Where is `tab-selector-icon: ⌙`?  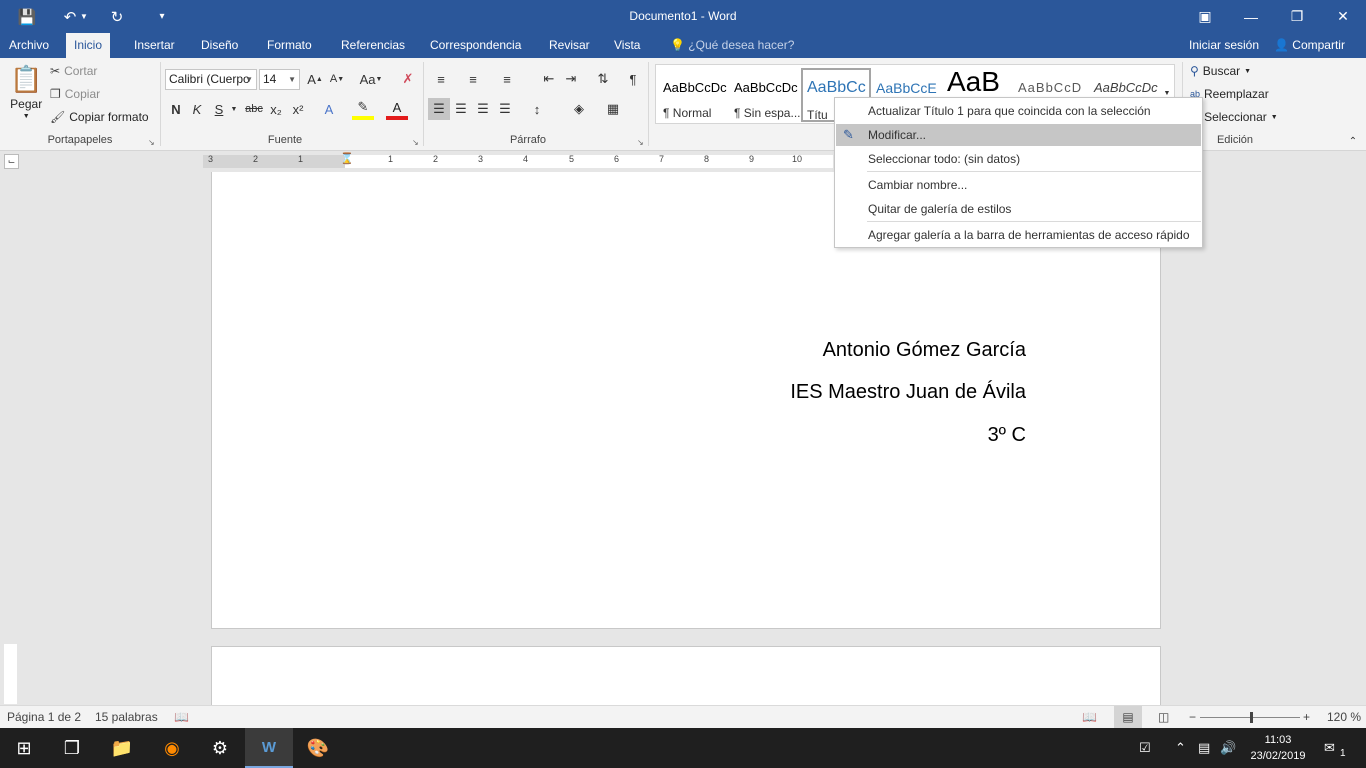 tab-selector-icon: ⌙ is located at coordinates (11, 161).